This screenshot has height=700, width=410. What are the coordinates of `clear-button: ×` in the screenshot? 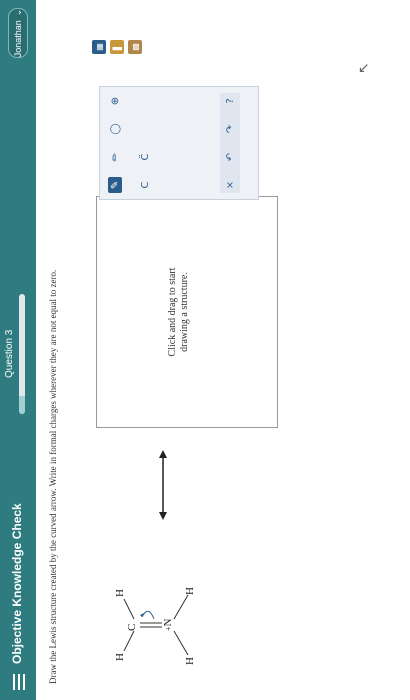 It's located at (230, 185).